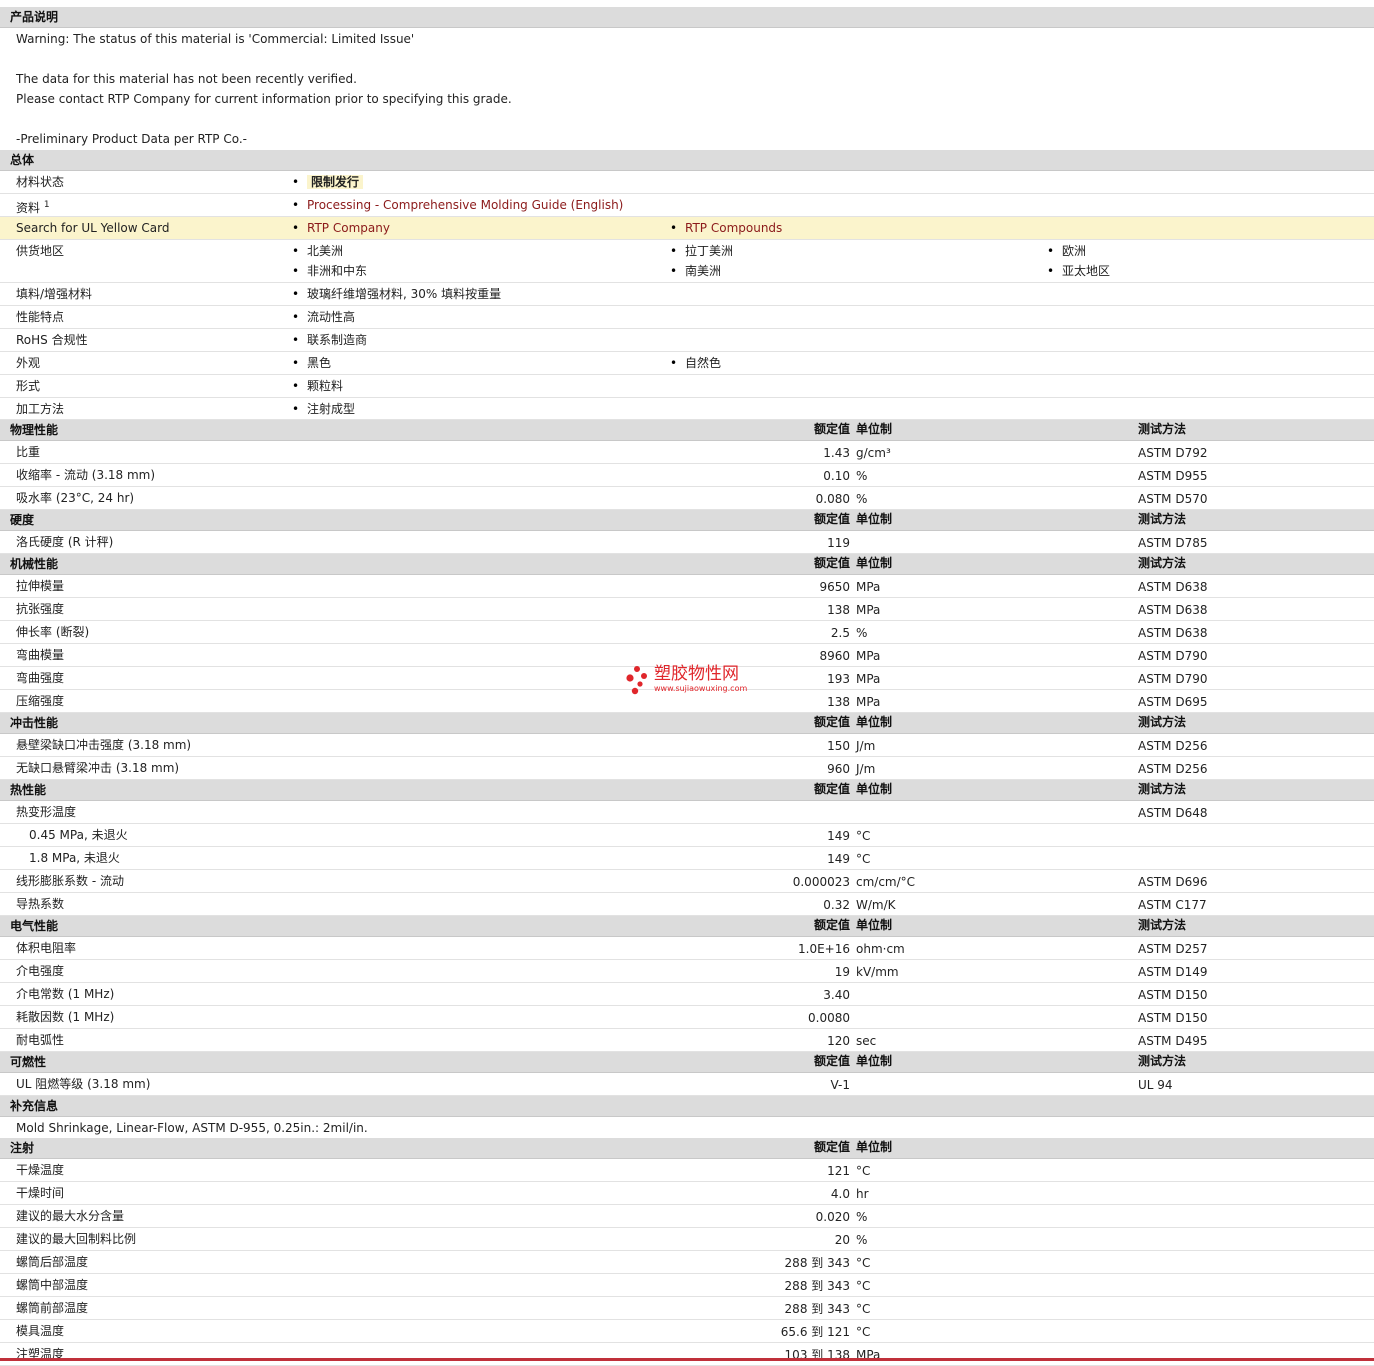 Image resolution: width=1374 pixels, height=1366 pixels. What do you see at coordinates (40, 678) in the screenshot?
I see `property-label: 弯曲强度` at bounding box center [40, 678].